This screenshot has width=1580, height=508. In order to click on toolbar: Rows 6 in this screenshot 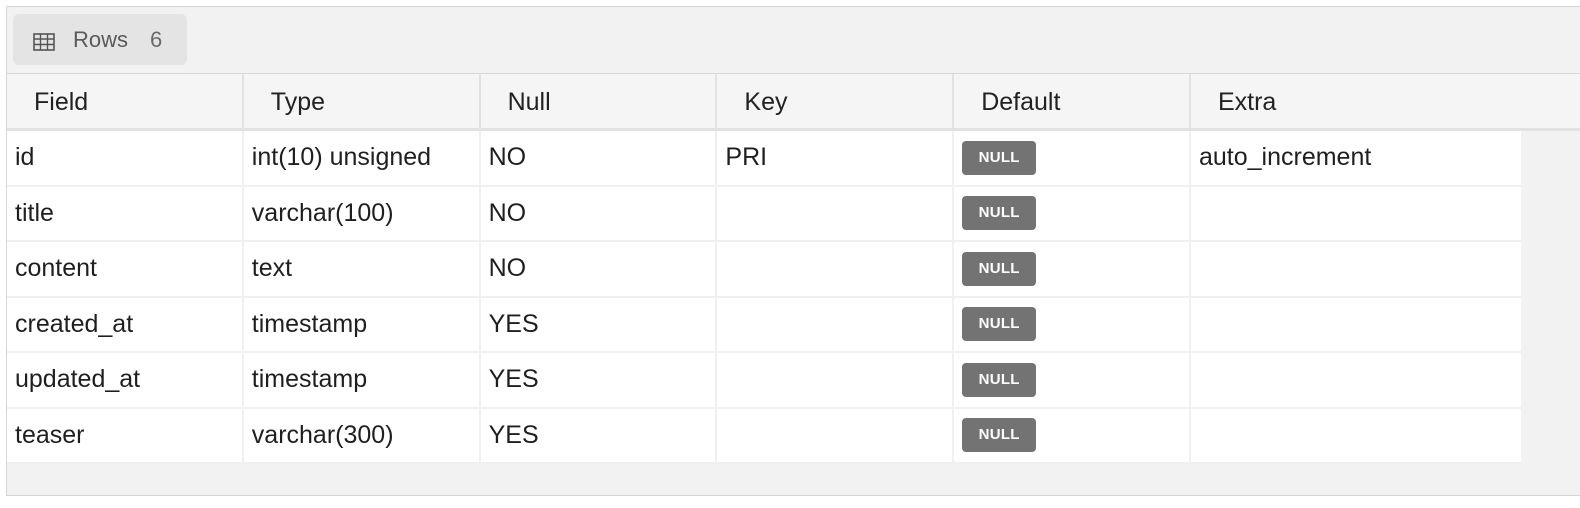, I will do `click(793, 40)`.